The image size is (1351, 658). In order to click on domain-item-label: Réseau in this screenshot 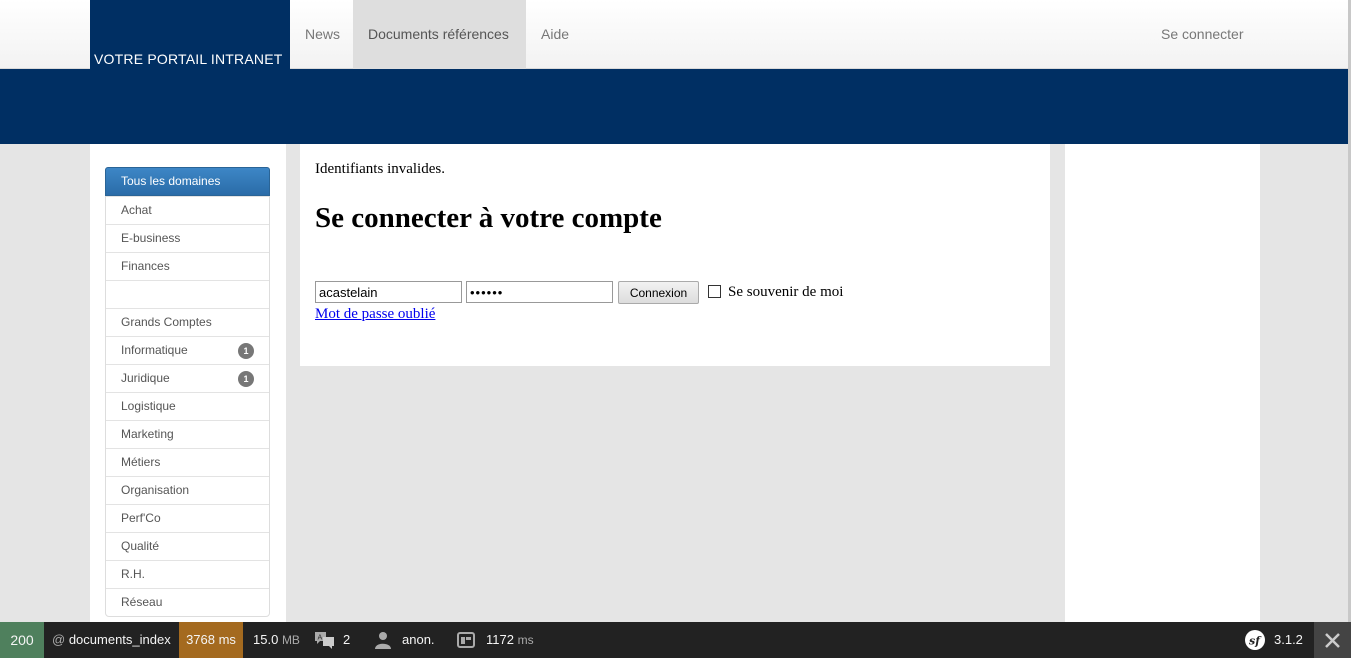, I will do `click(142, 602)`.